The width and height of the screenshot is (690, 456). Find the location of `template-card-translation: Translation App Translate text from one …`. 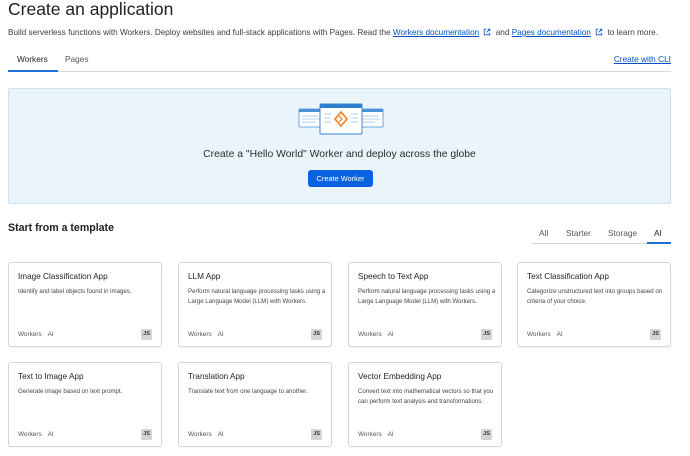

template-card-translation: Translation App Translate text from one … is located at coordinates (255, 404).